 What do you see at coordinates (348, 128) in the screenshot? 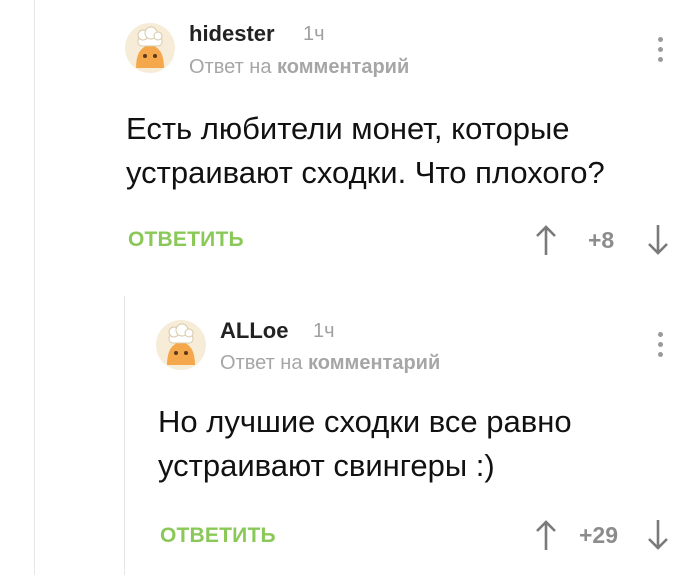
I see `comment-text-line: Есть любители монет, которые` at bounding box center [348, 128].